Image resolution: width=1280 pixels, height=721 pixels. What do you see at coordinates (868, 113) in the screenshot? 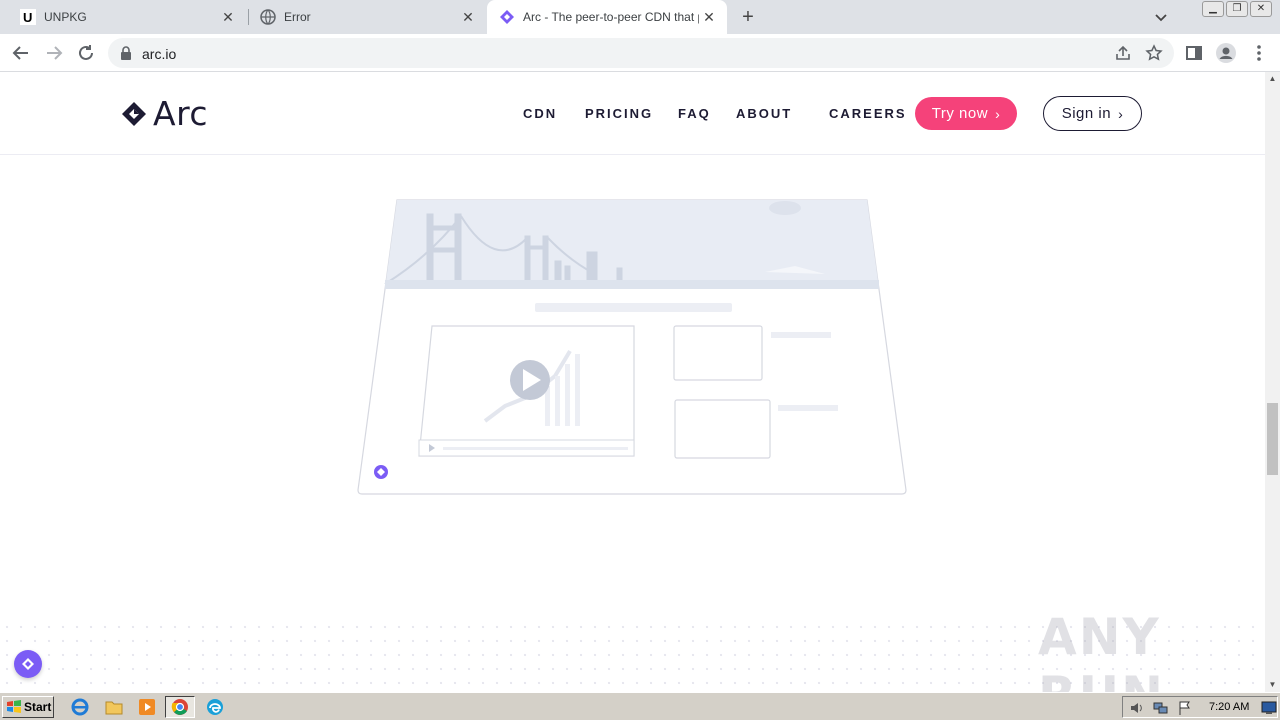
I see `nav-careers: CAREERS` at bounding box center [868, 113].